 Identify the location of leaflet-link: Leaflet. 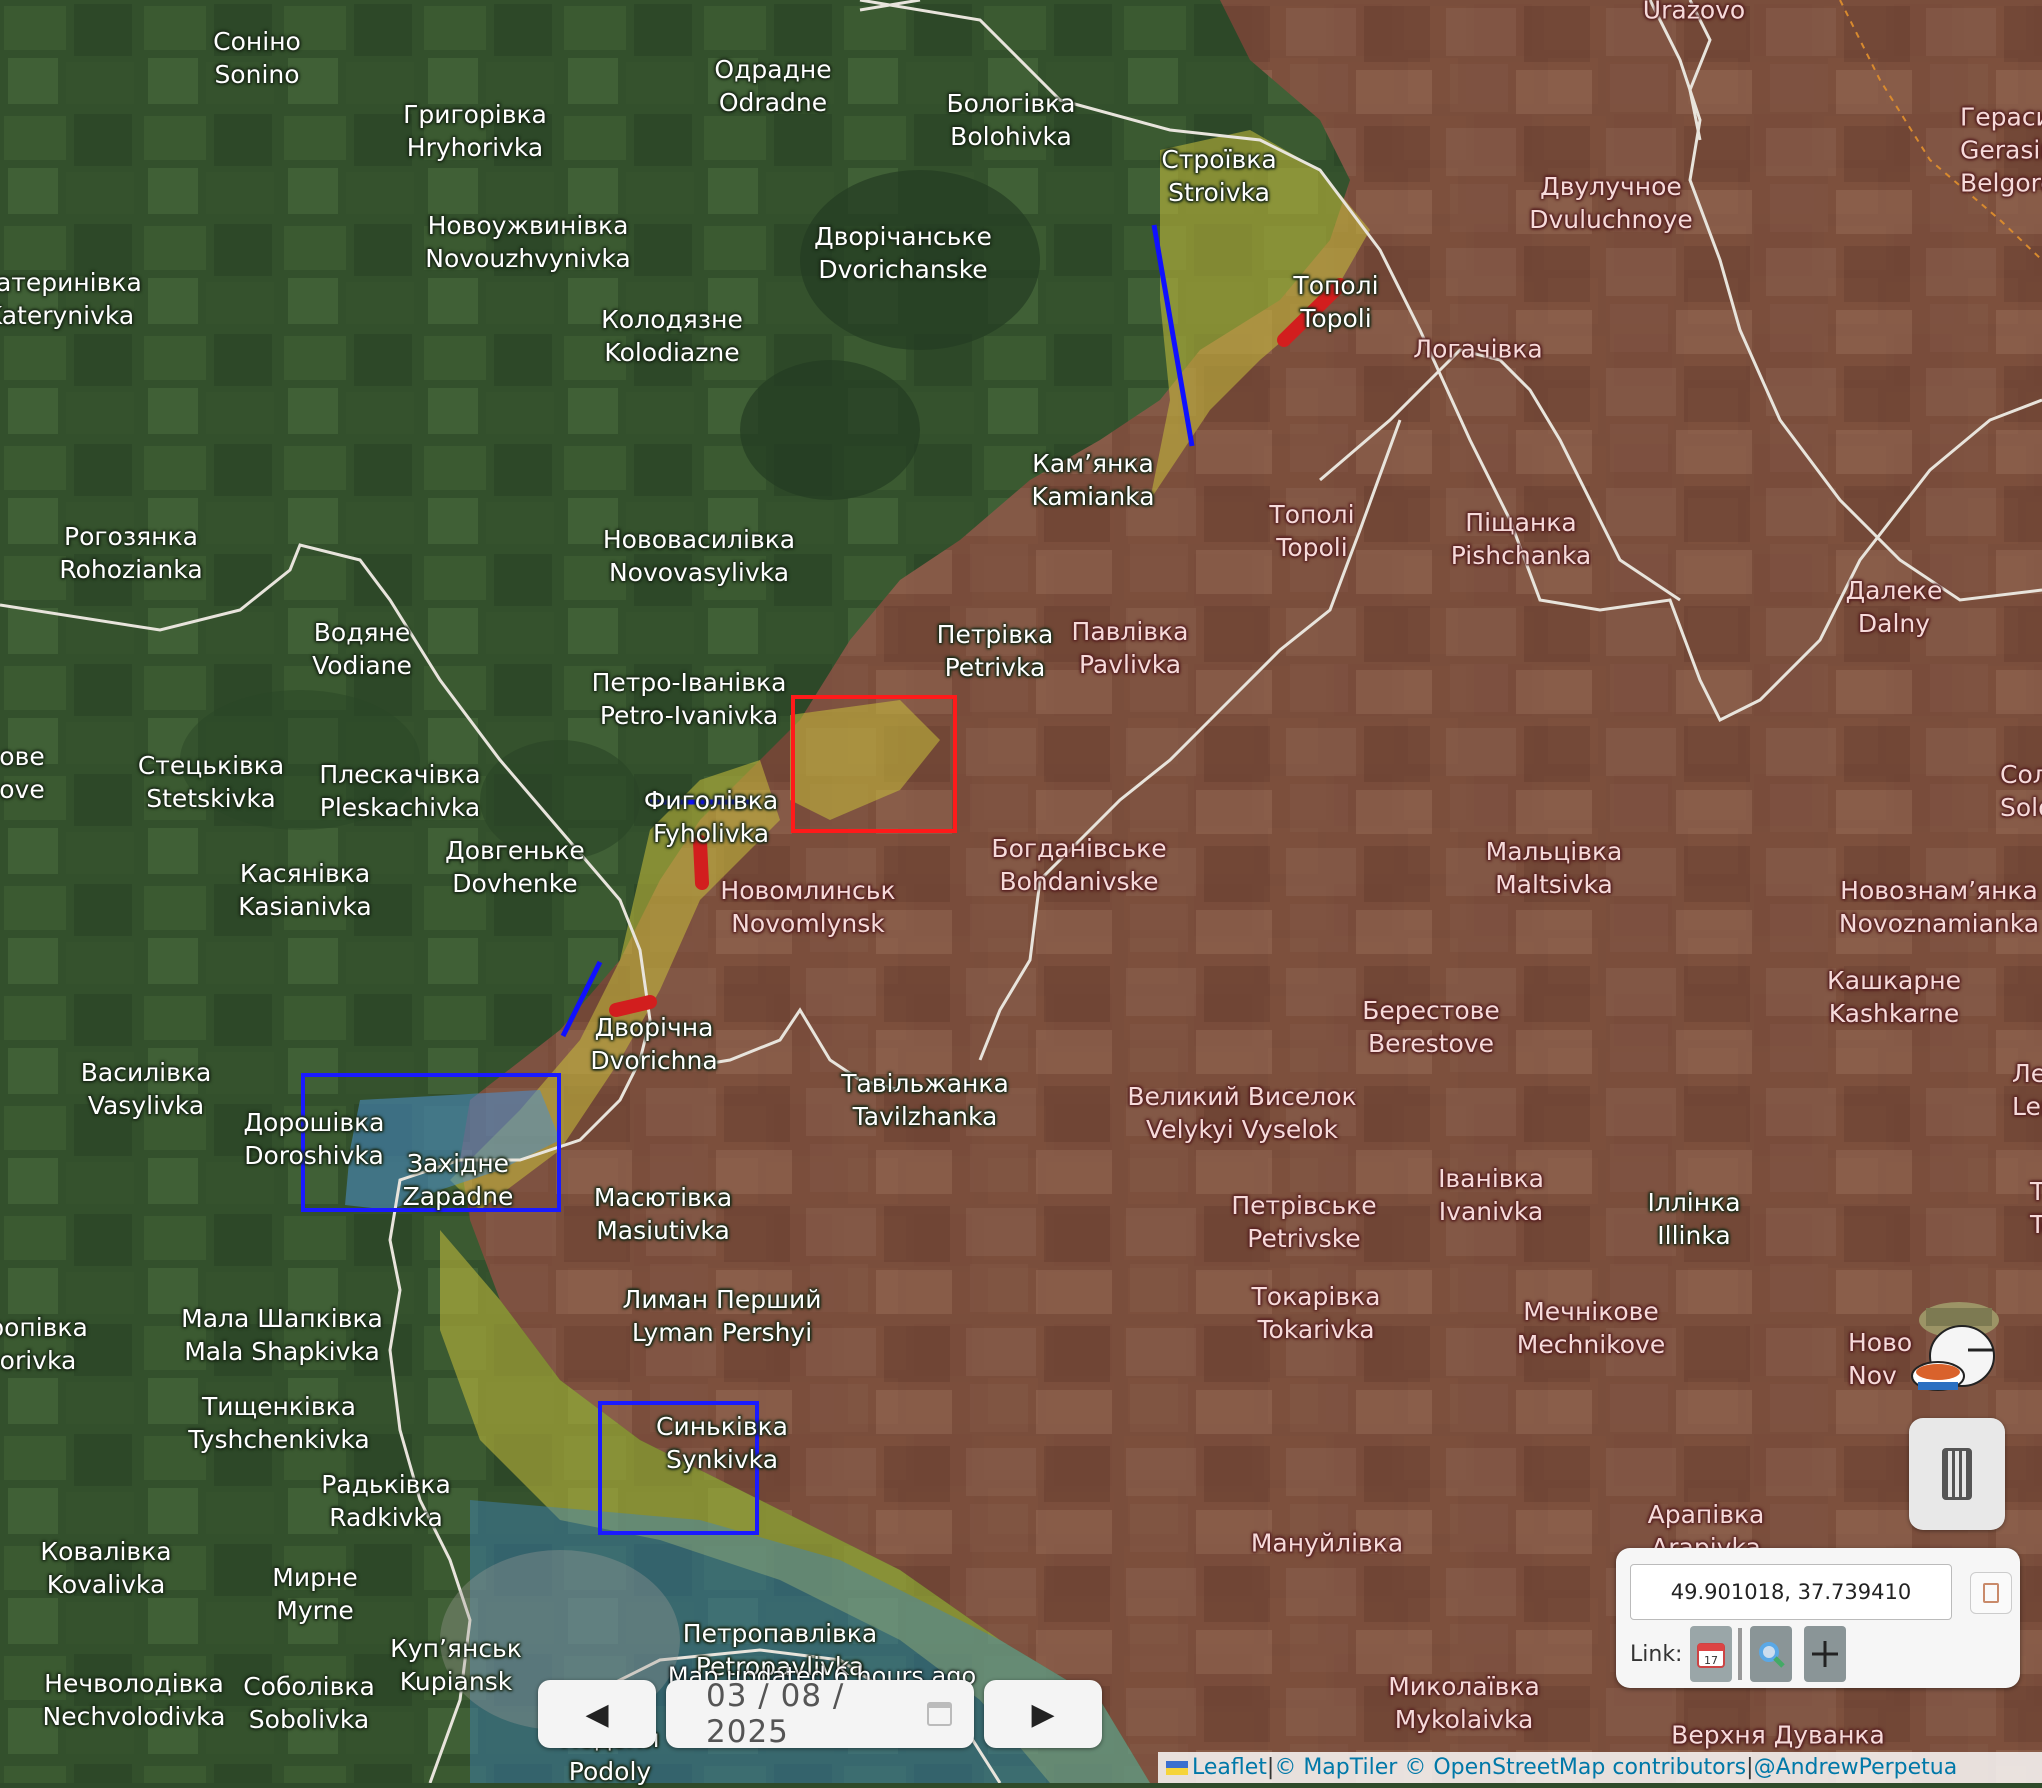
(1229, 1767).